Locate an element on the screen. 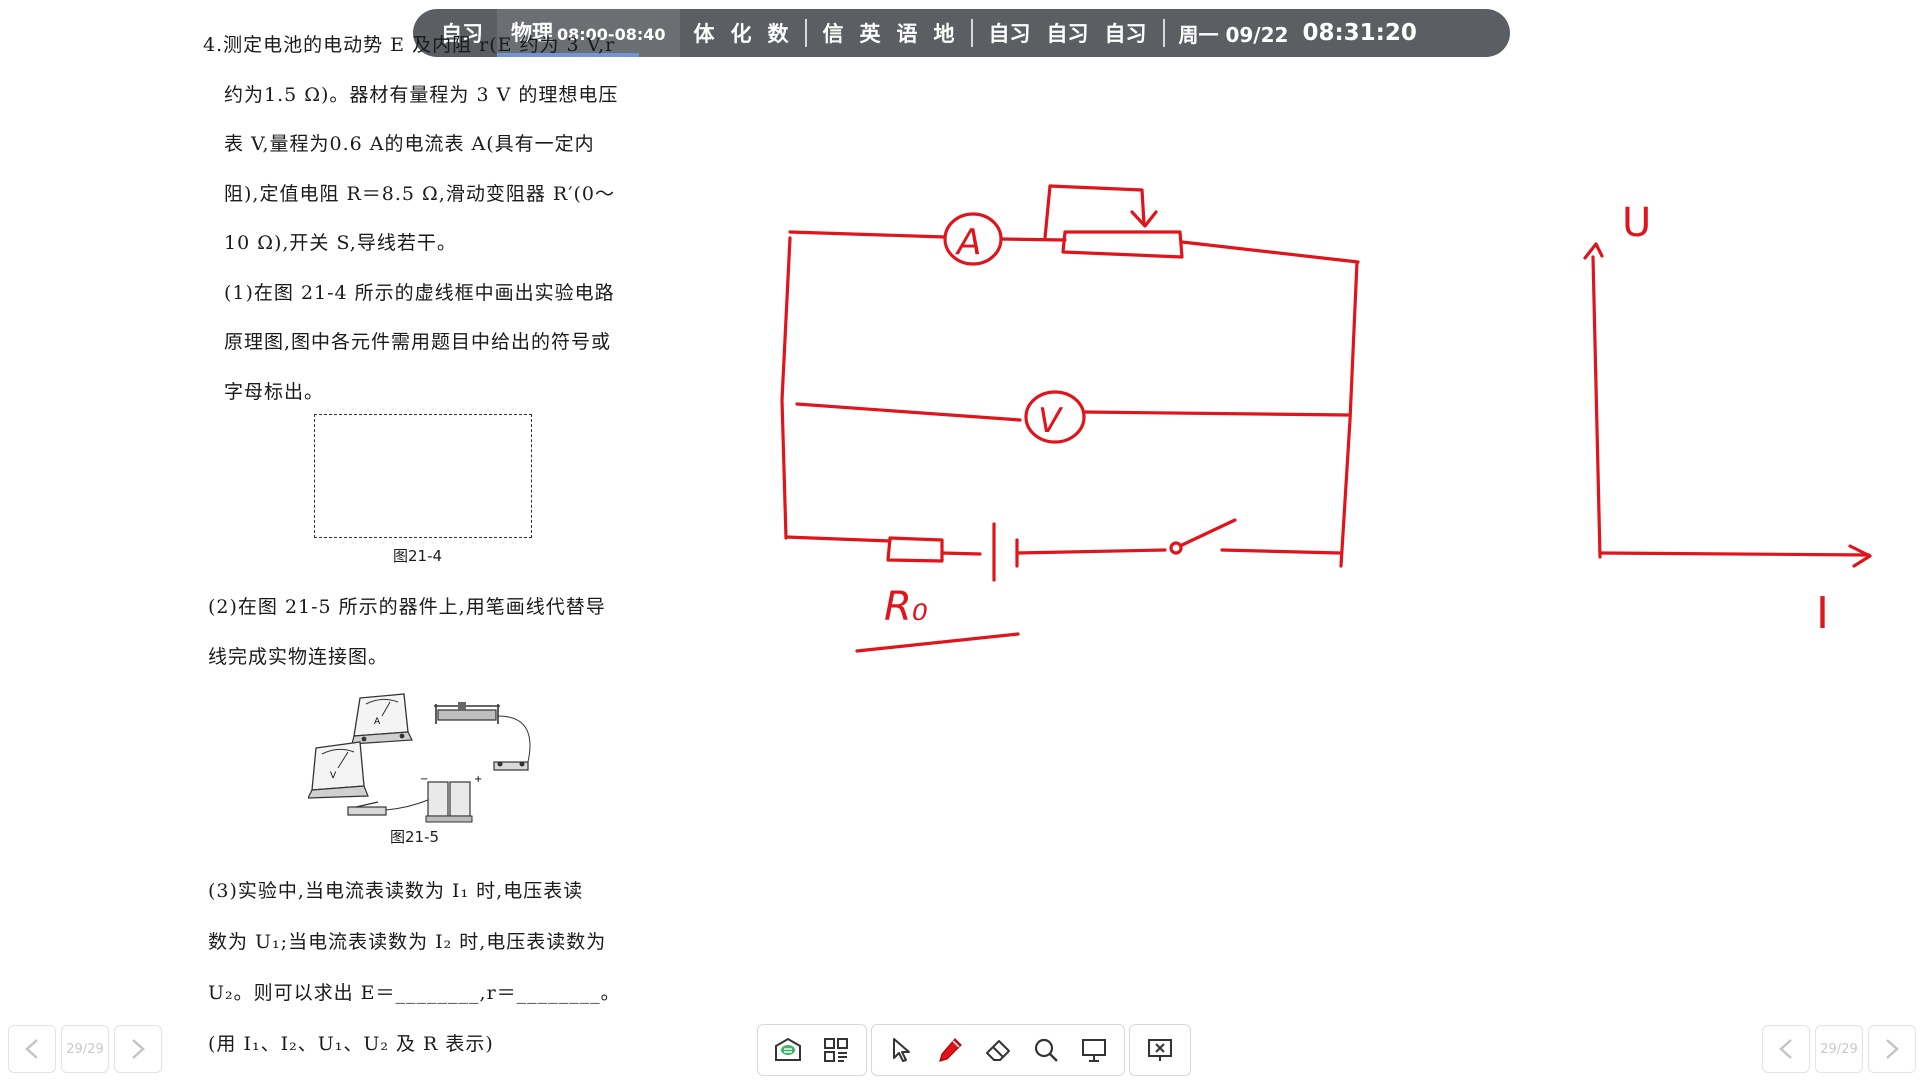 The image size is (1920, 1080). eraser-button is located at coordinates (998, 1050).